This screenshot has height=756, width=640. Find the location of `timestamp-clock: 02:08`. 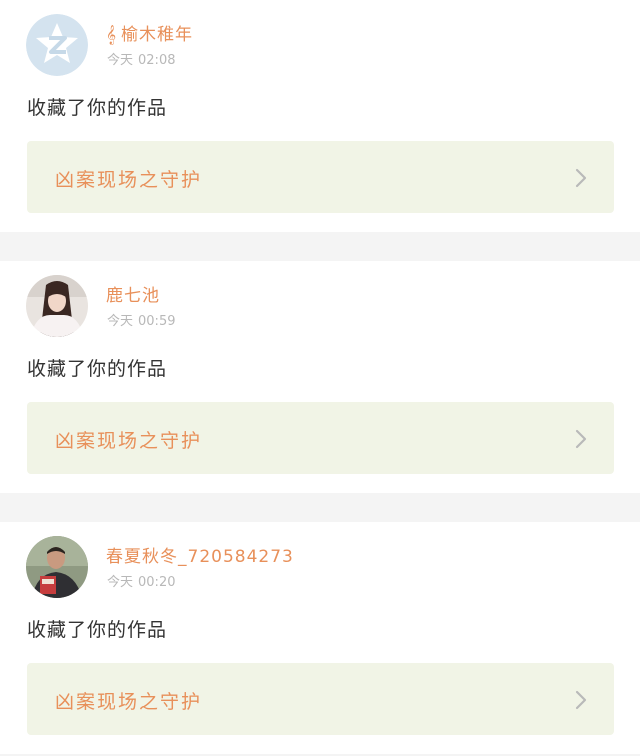

timestamp-clock: 02:08 is located at coordinates (157, 60).